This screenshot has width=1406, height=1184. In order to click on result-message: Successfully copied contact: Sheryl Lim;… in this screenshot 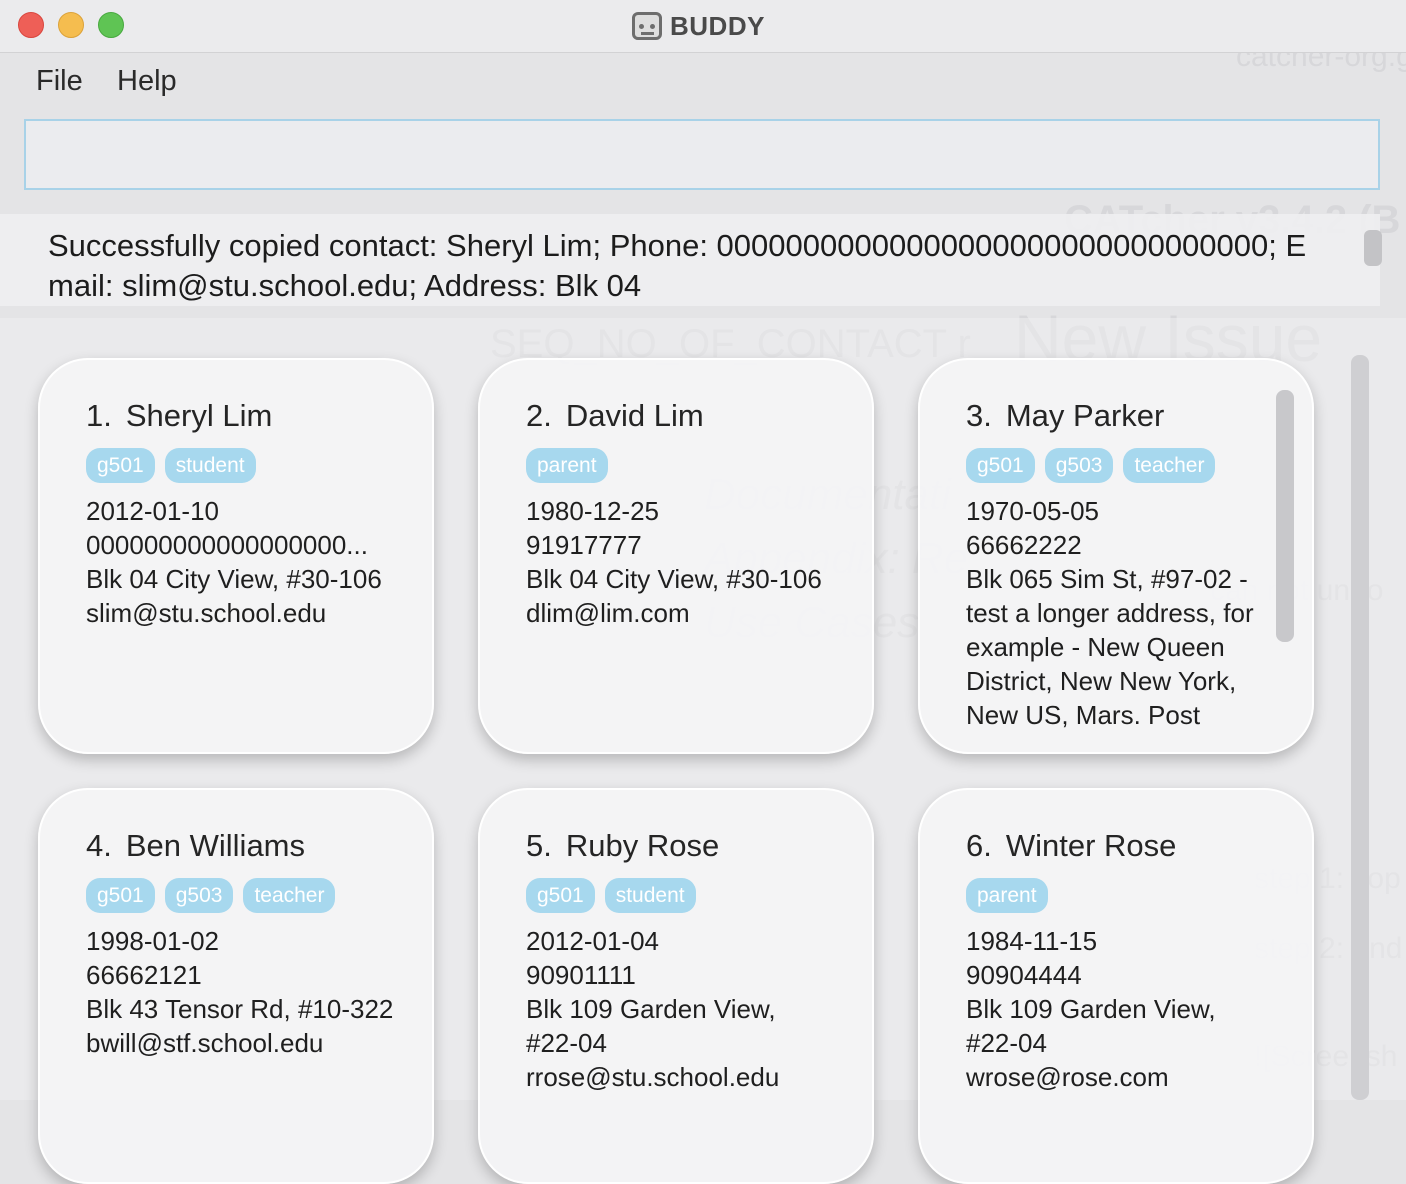, I will do `click(677, 265)`.